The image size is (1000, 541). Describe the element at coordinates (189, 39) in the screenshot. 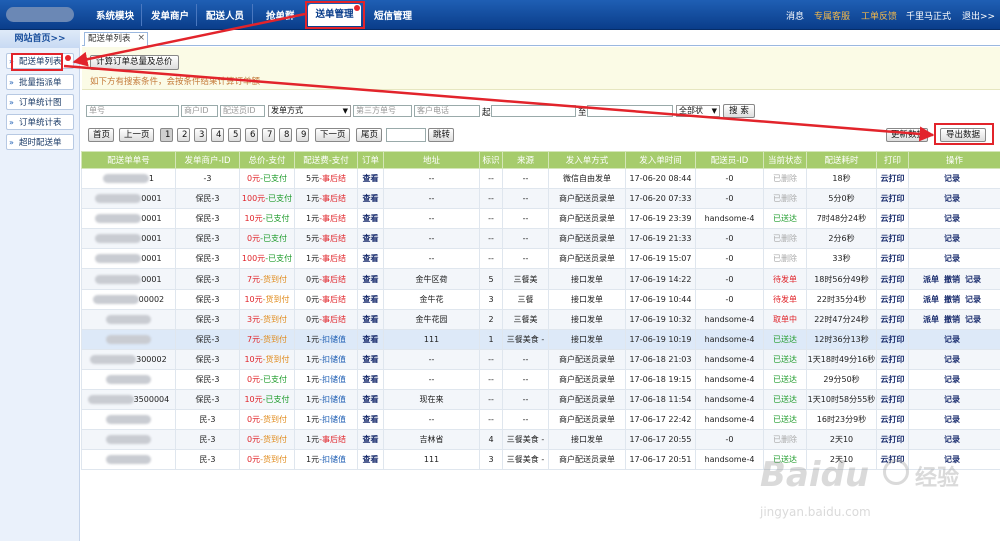

I see `arrow-nav-to-sidebar` at that location.